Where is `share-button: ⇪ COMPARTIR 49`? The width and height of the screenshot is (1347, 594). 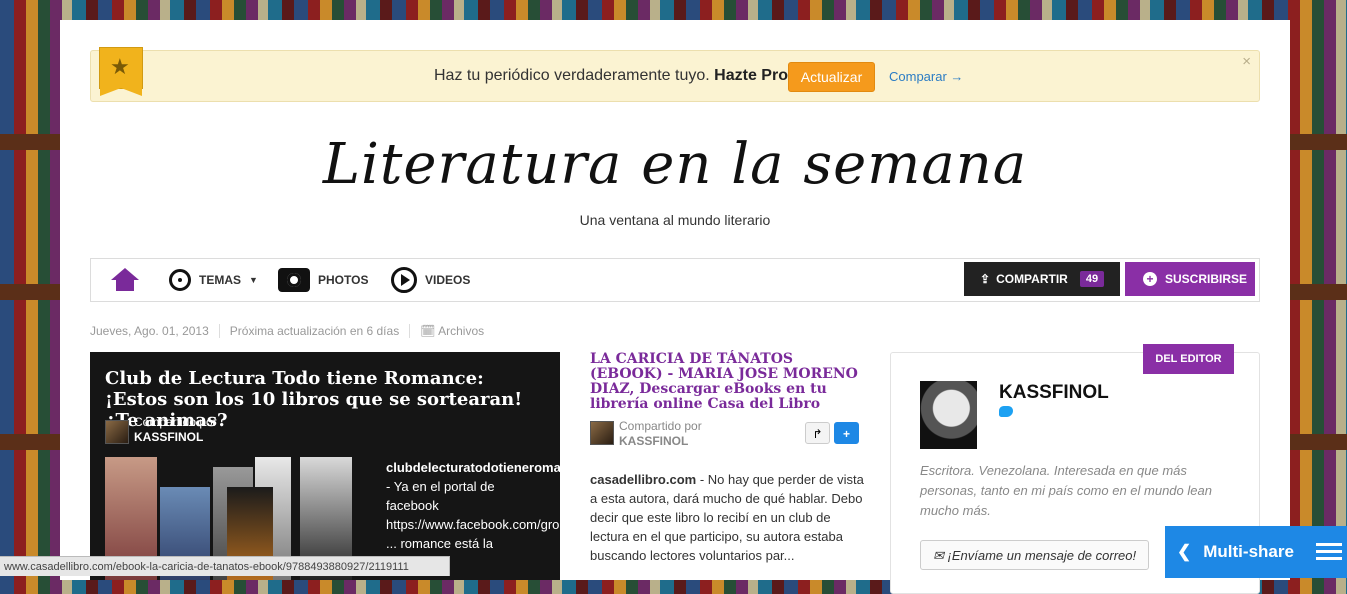
share-button: ⇪ COMPARTIR 49 is located at coordinates (1042, 279).